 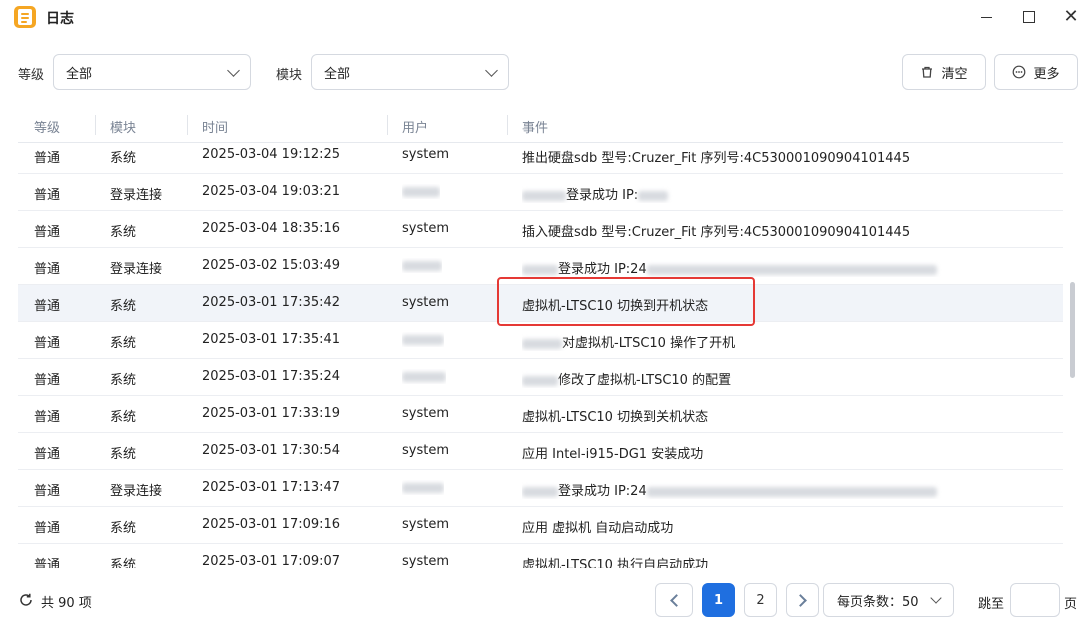 What do you see at coordinates (991, 604) in the screenshot?
I see `jump-label: 跳至` at bounding box center [991, 604].